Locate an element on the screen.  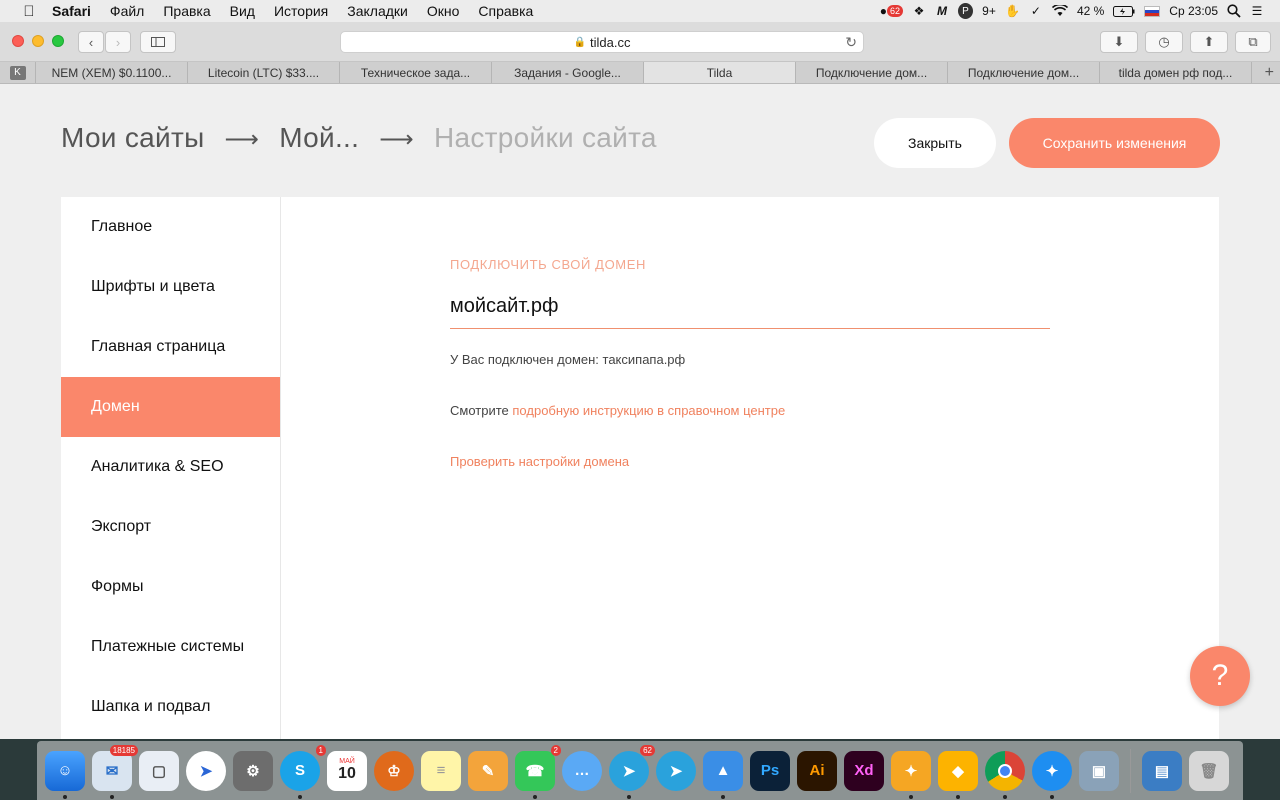
illustrator-icon: Ai is located at coordinates (817, 770).